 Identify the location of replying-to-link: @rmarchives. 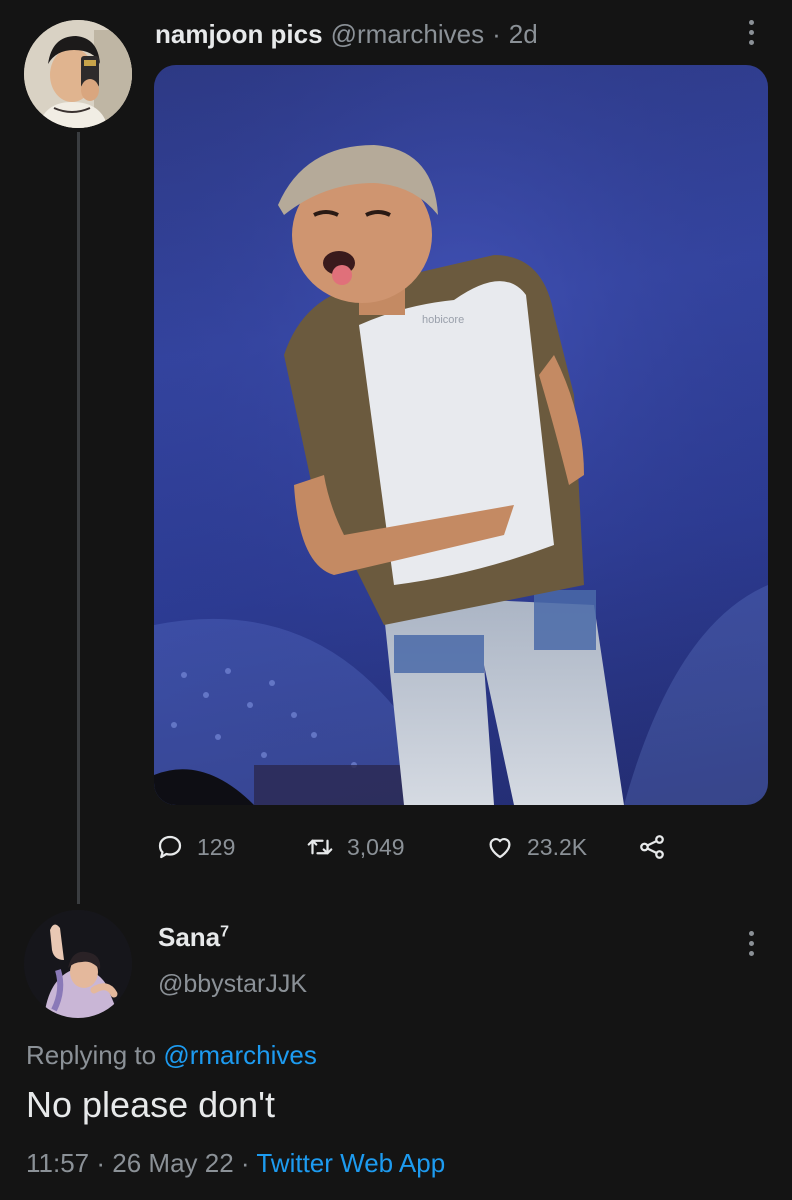
(240, 1055).